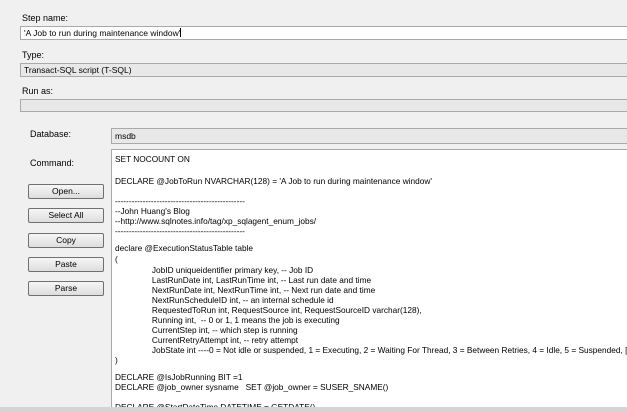  What do you see at coordinates (152, 159) in the screenshot?
I see `code-line: SET NOCOUNT ON` at bounding box center [152, 159].